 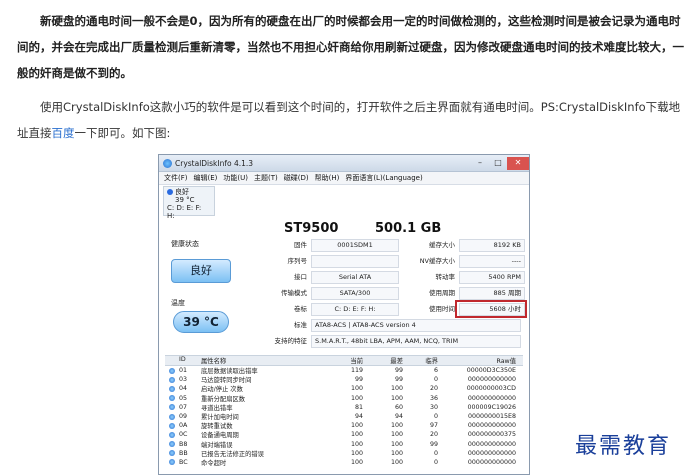 I want to click on table-row: 0A 旋转重试数 100 100 97 000000000000, so click(x=344, y=425).